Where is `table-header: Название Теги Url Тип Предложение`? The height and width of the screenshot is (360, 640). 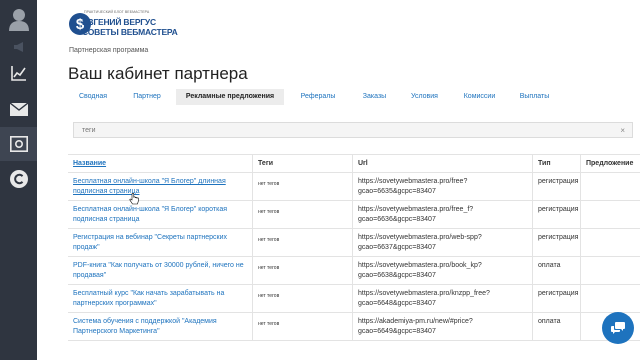
table-header: Название Теги Url Тип Предложение is located at coordinates (354, 164).